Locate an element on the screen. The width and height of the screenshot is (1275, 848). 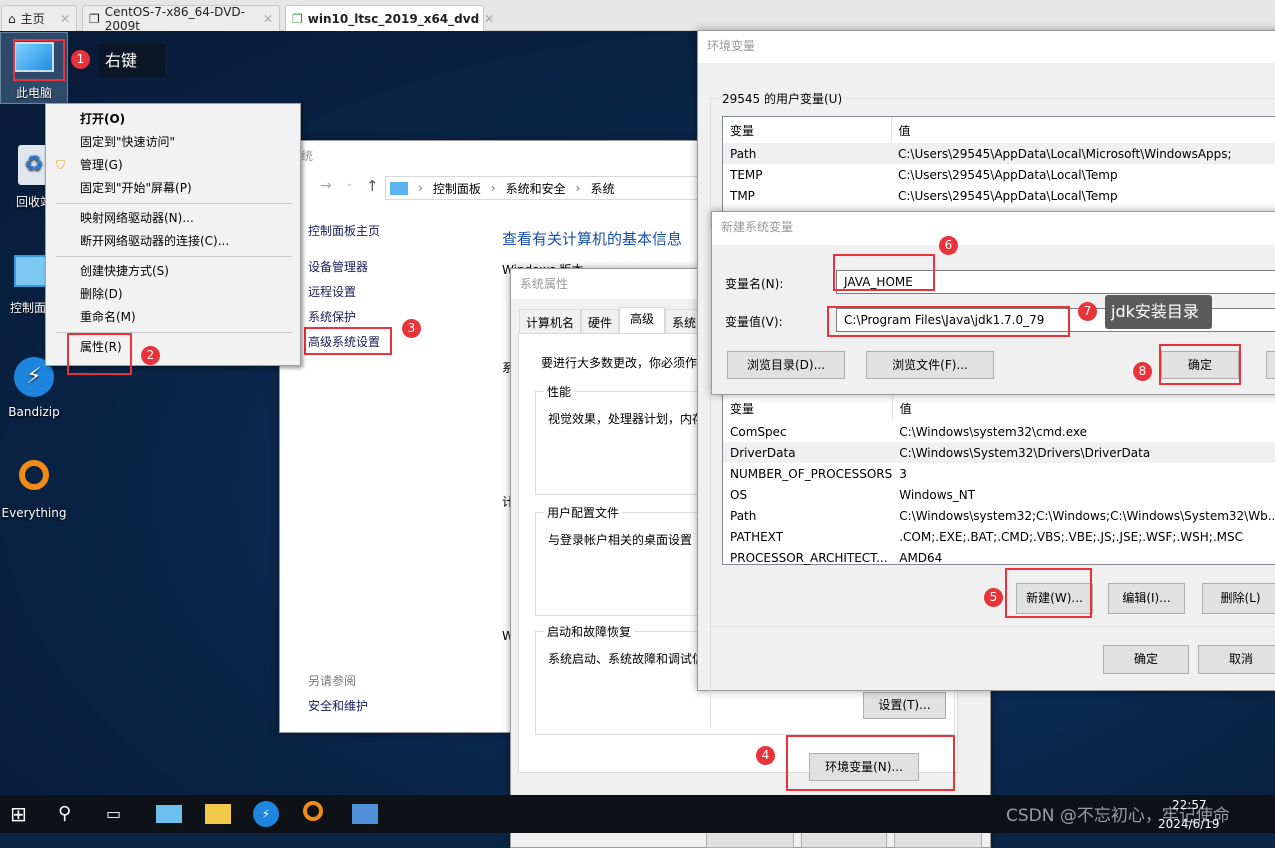
bandizip-icon: ⚡ is located at coordinates (266, 814).